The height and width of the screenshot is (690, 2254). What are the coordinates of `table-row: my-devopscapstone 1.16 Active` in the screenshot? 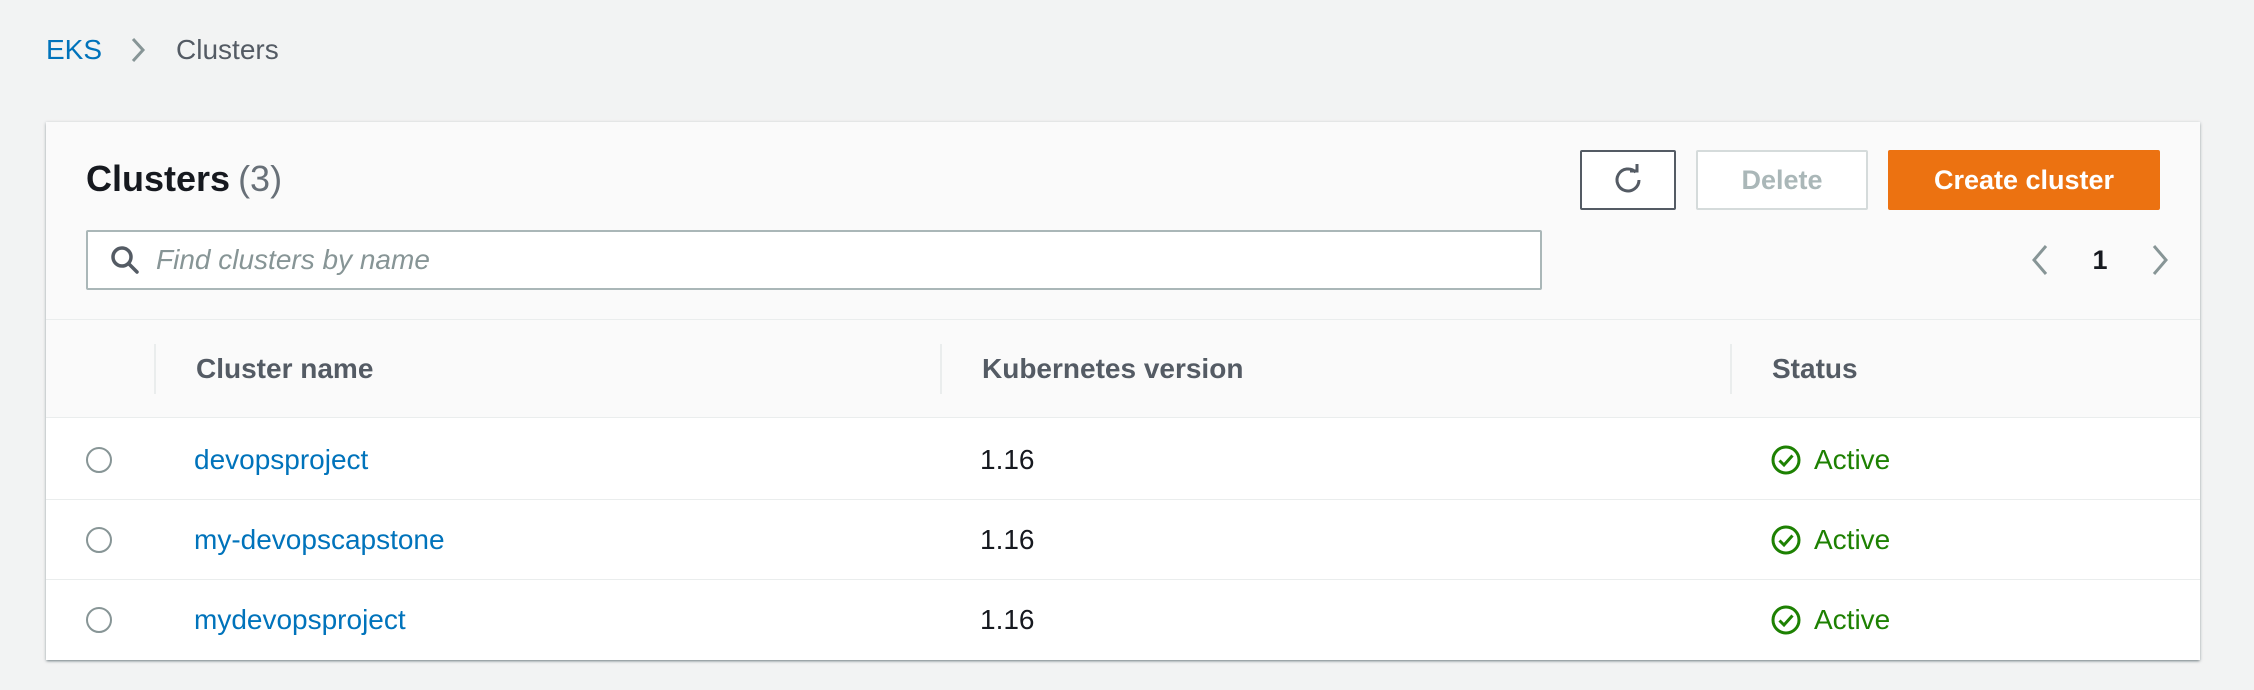 It's located at (1123, 540).